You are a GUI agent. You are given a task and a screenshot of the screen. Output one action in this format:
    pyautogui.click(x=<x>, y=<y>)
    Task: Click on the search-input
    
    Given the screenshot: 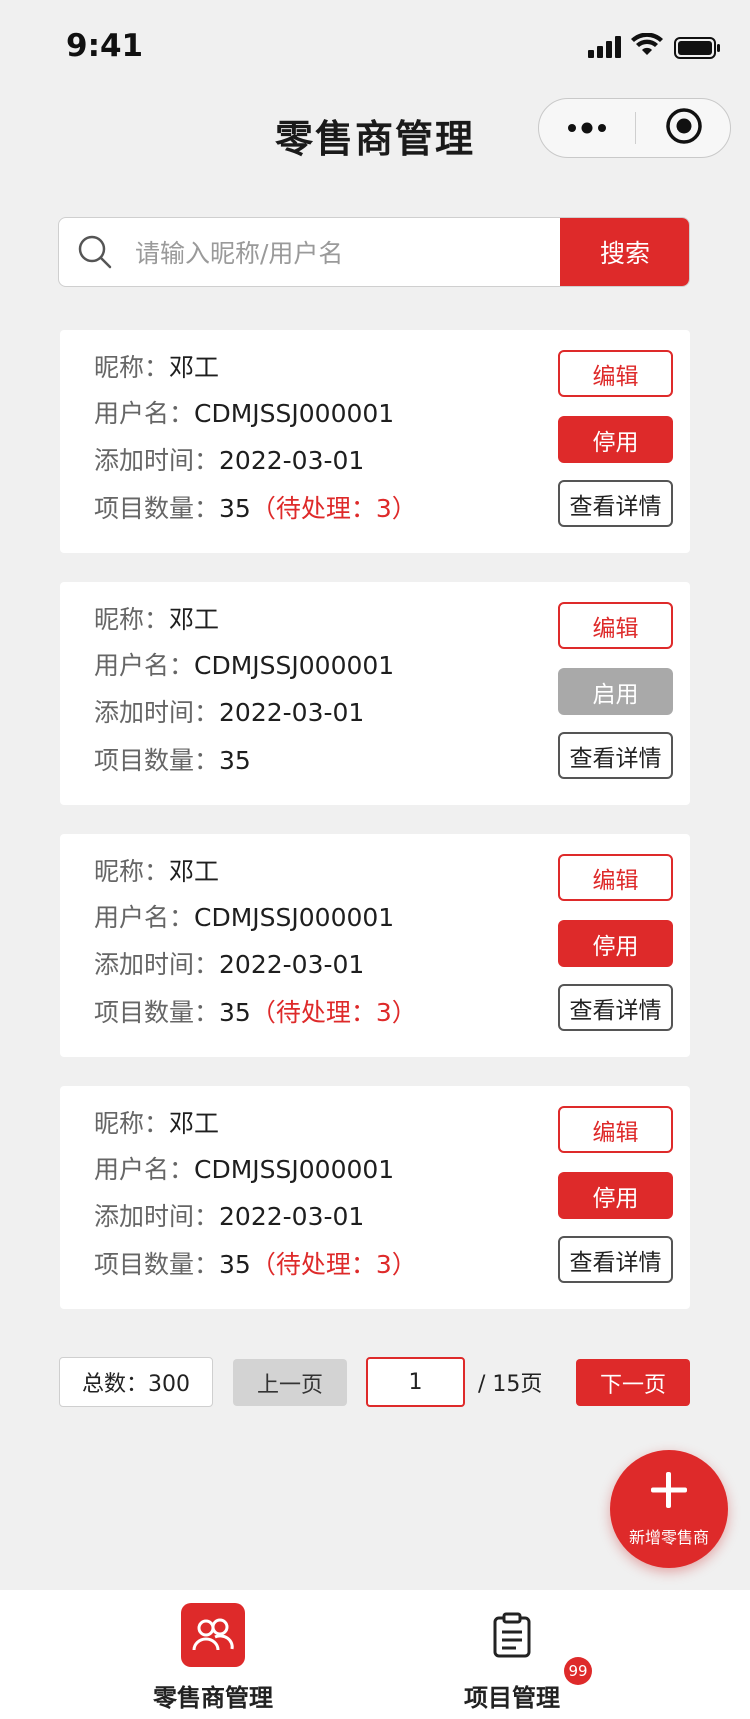 What is the action you would take?
    pyautogui.click(x=375, y=252)
    